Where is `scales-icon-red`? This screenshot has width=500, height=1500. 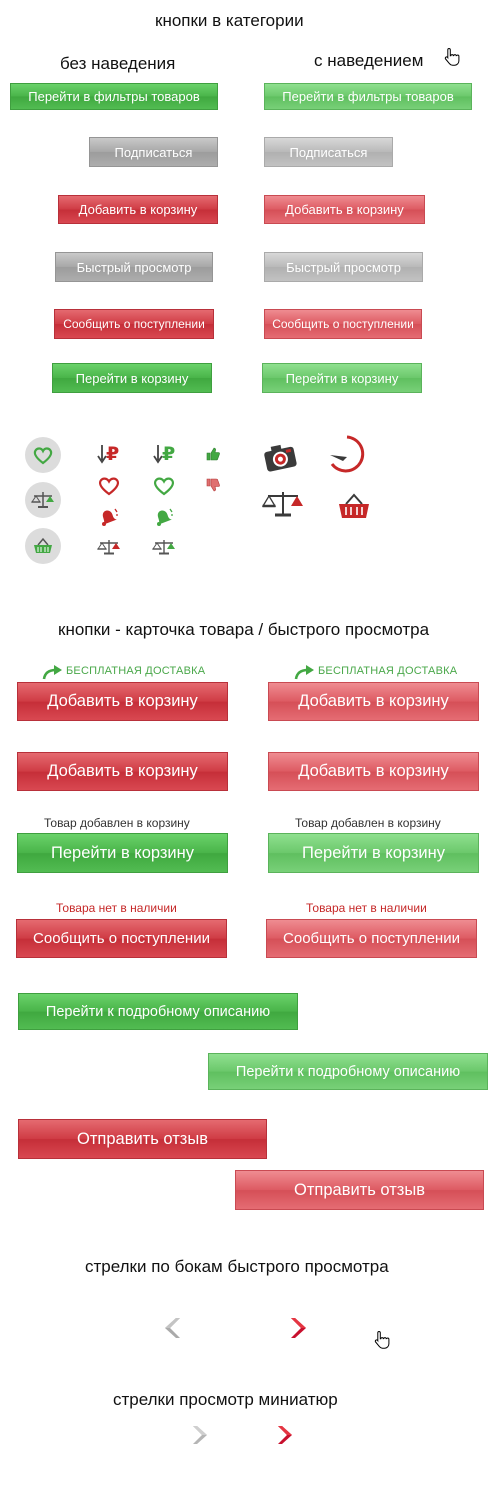
scales-icon-red is located at coordinates (109, 547).